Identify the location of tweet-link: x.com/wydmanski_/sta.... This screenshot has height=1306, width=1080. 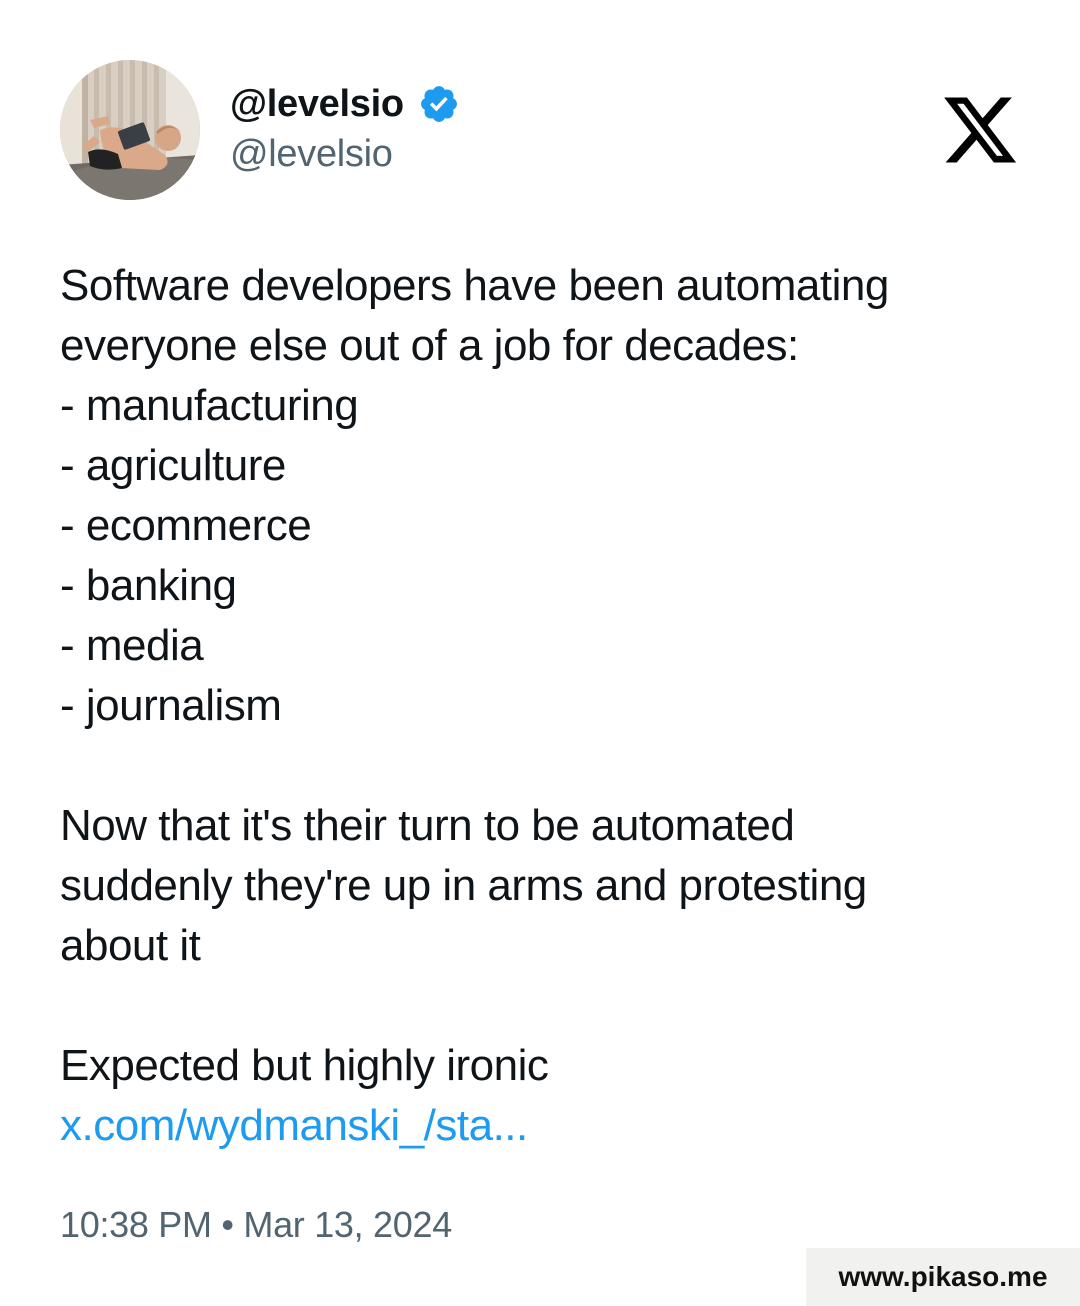
(540, 1126).